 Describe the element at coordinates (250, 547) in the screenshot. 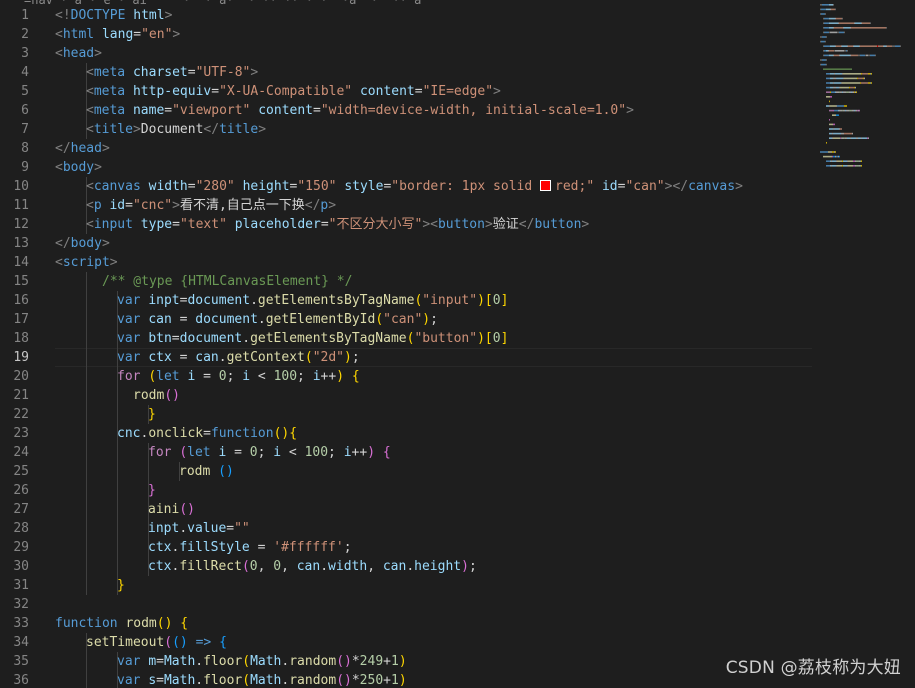

I see `code-text: ctx.fillStyle = '#ffffff';` at that location.